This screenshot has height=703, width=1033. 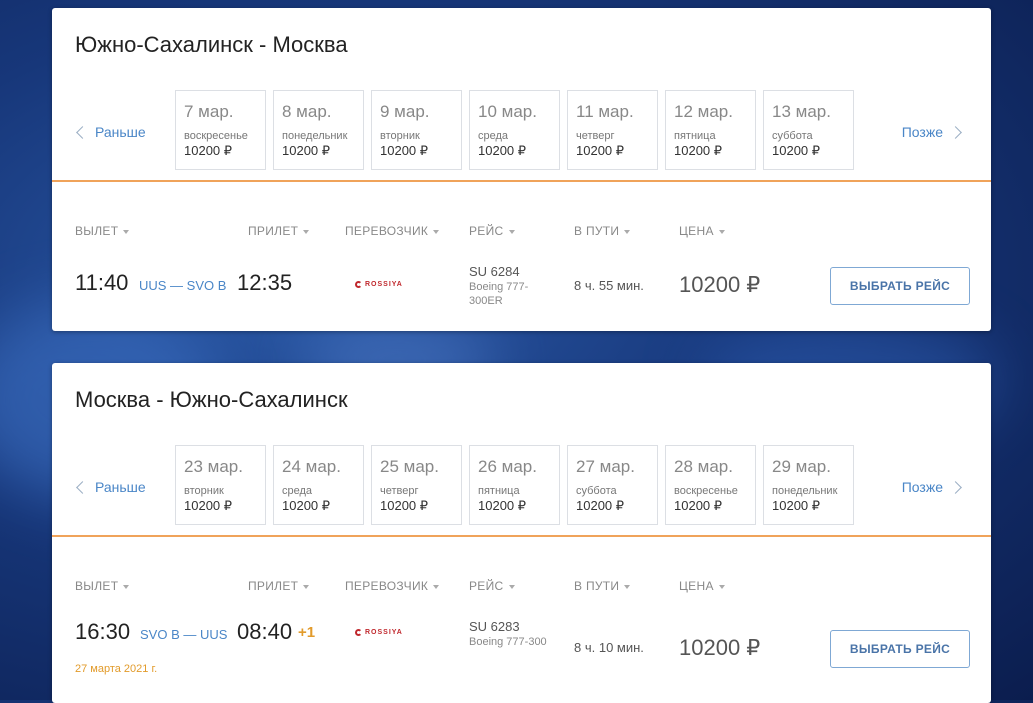 I want to click on date-option: 10 мар. среда 10200 ₽, so click(x=514, y=130).